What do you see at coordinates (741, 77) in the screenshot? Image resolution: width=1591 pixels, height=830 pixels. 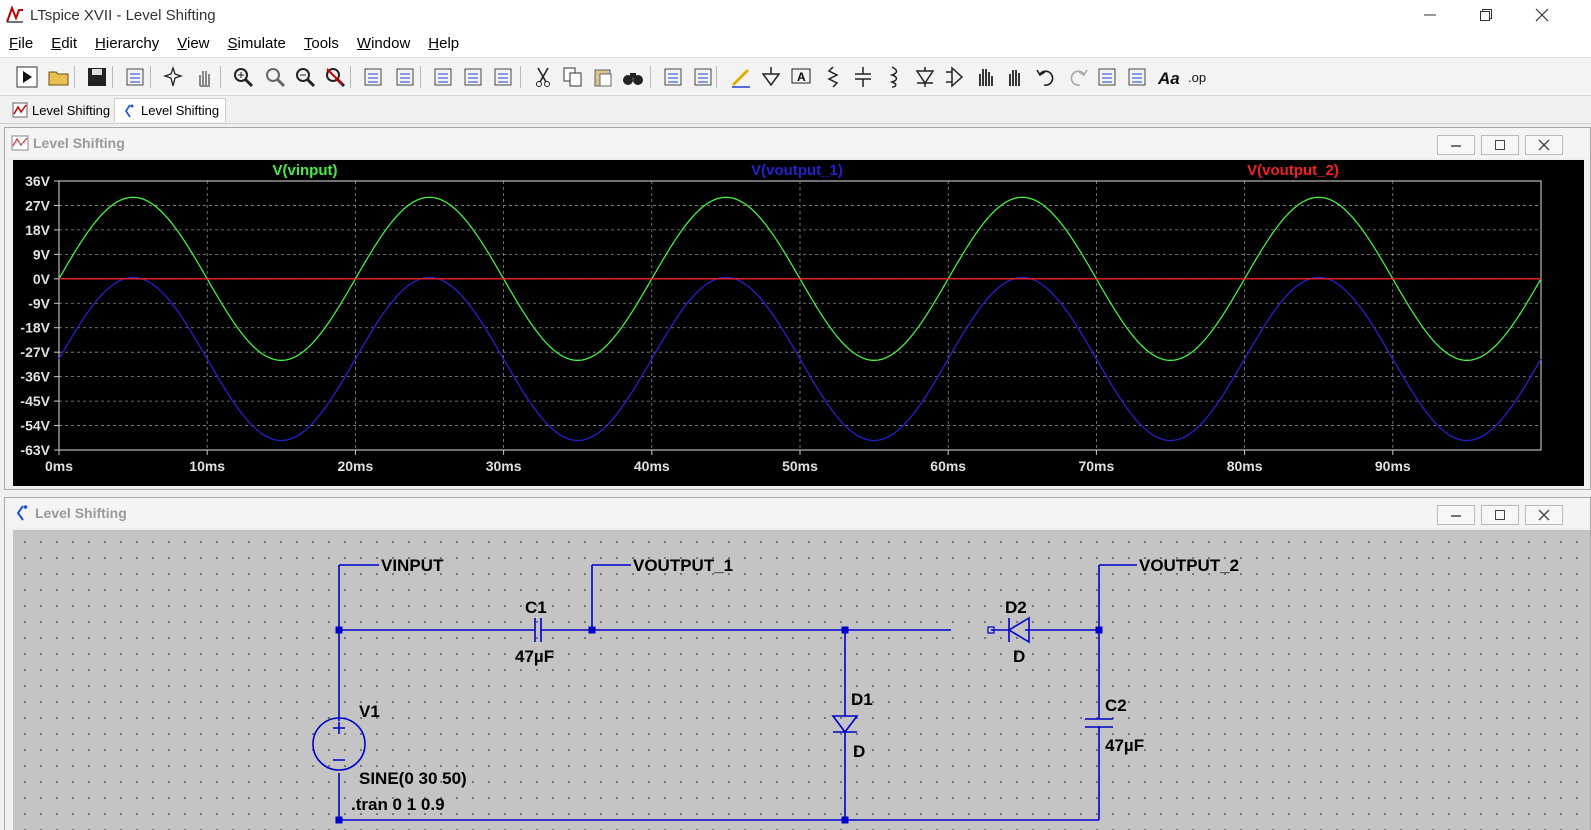 I see `draw-wire-button` at bounding box center [741, 77].